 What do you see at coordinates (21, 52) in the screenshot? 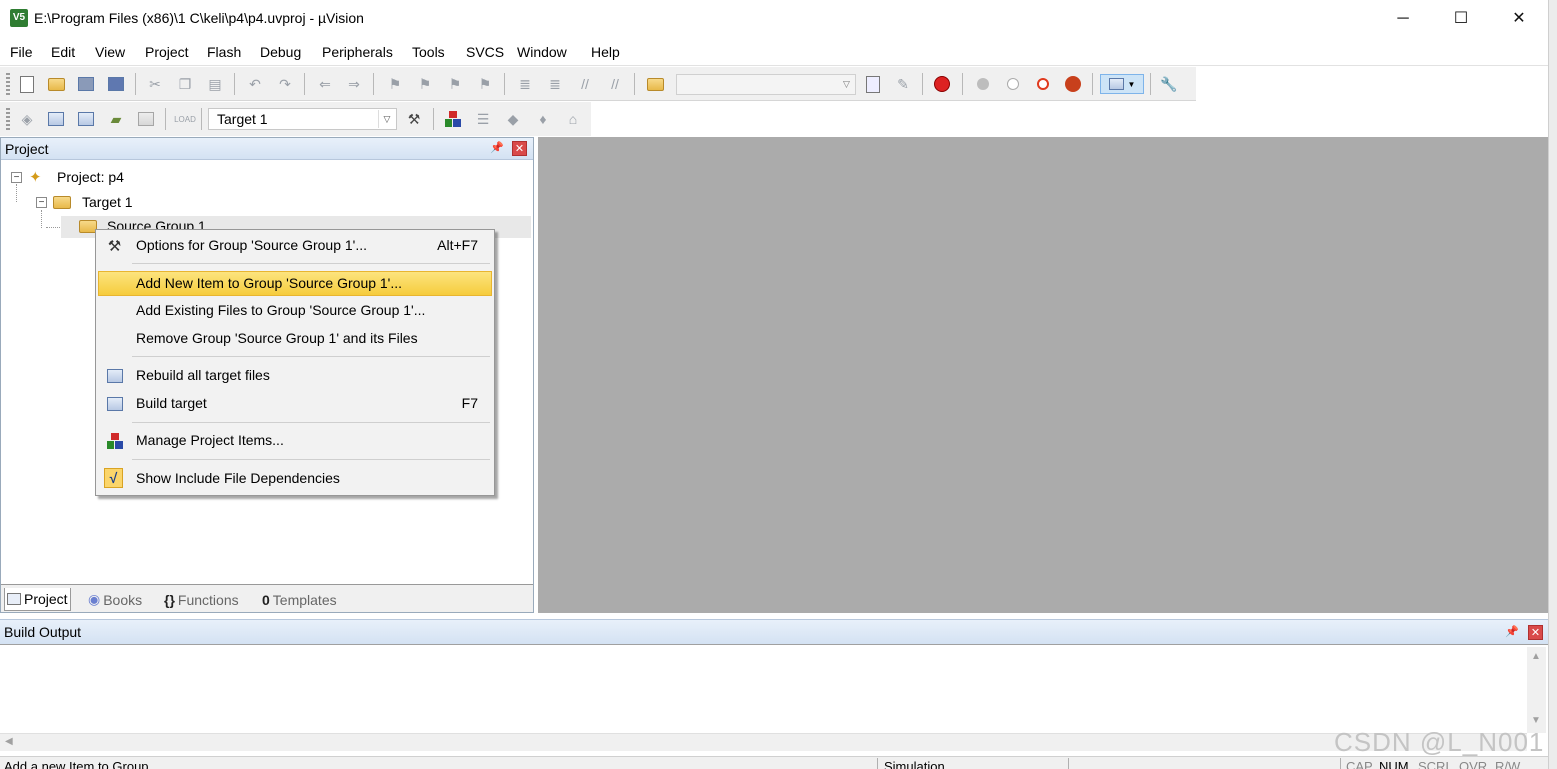
I see `menu-file: File` at bounding box center [21, 52].